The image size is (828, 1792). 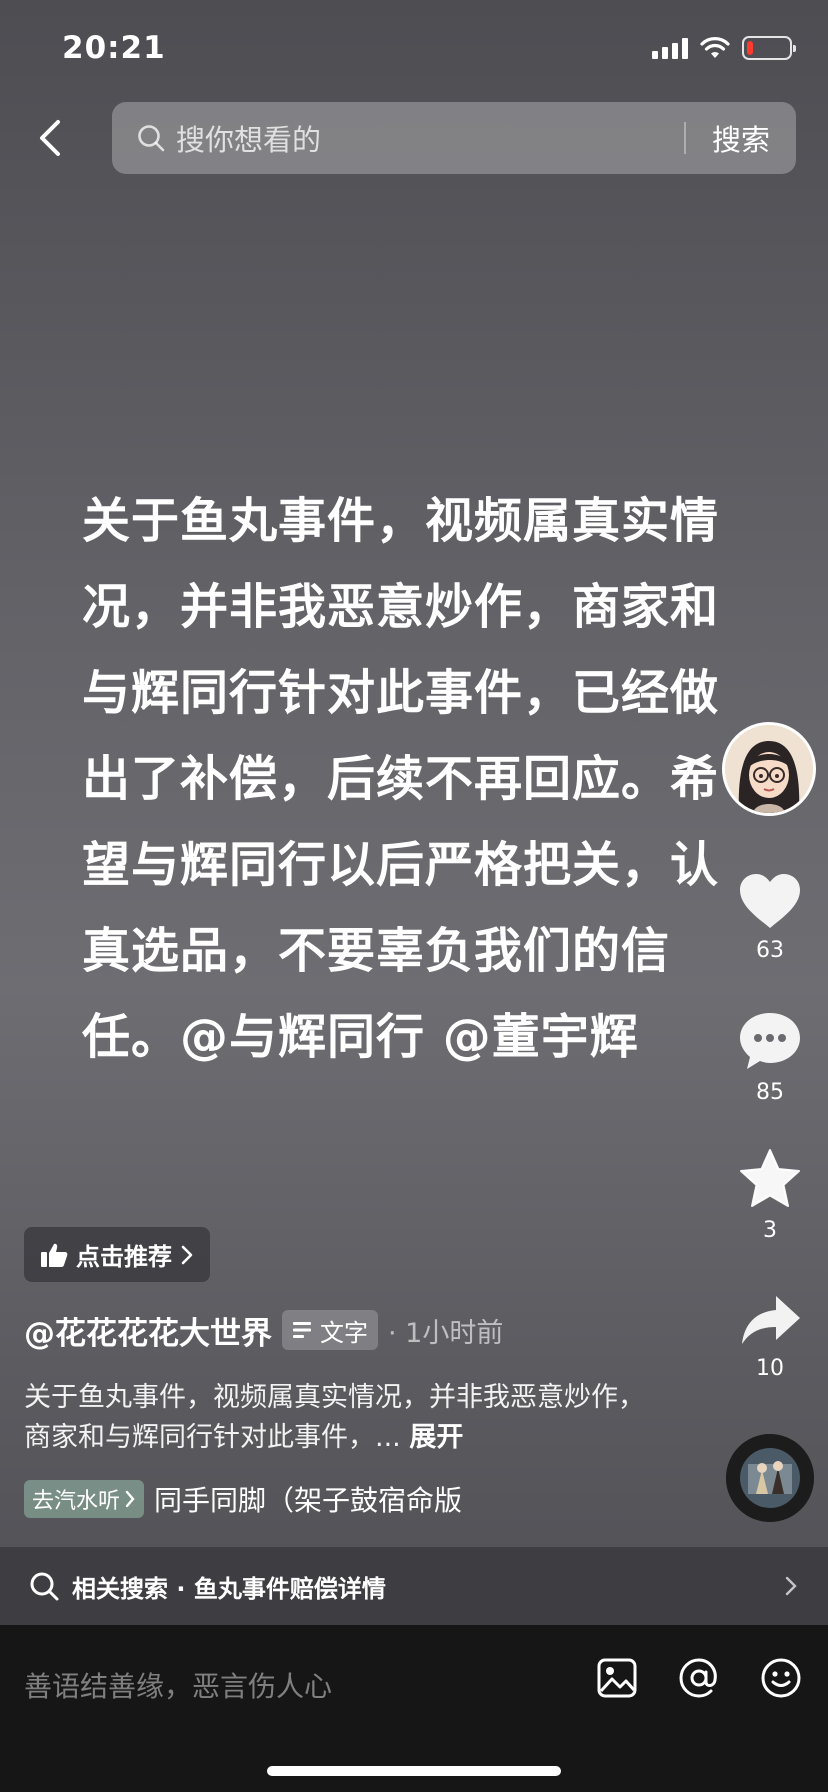 I want to click on avatar-illustration, so click(x=769, y=769).